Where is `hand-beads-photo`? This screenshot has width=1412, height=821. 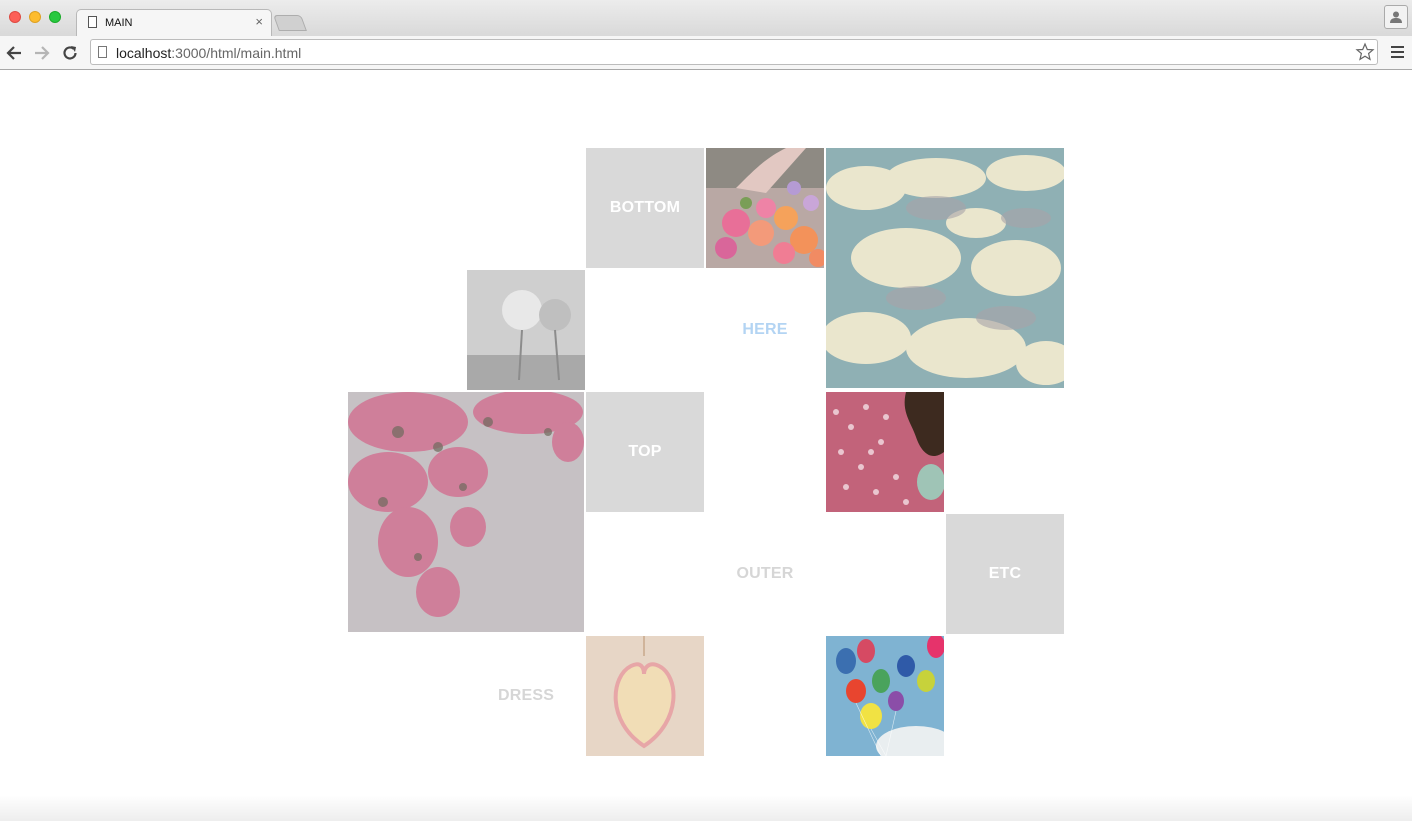 hand-beads-photo is located at coordinates (885, 452).